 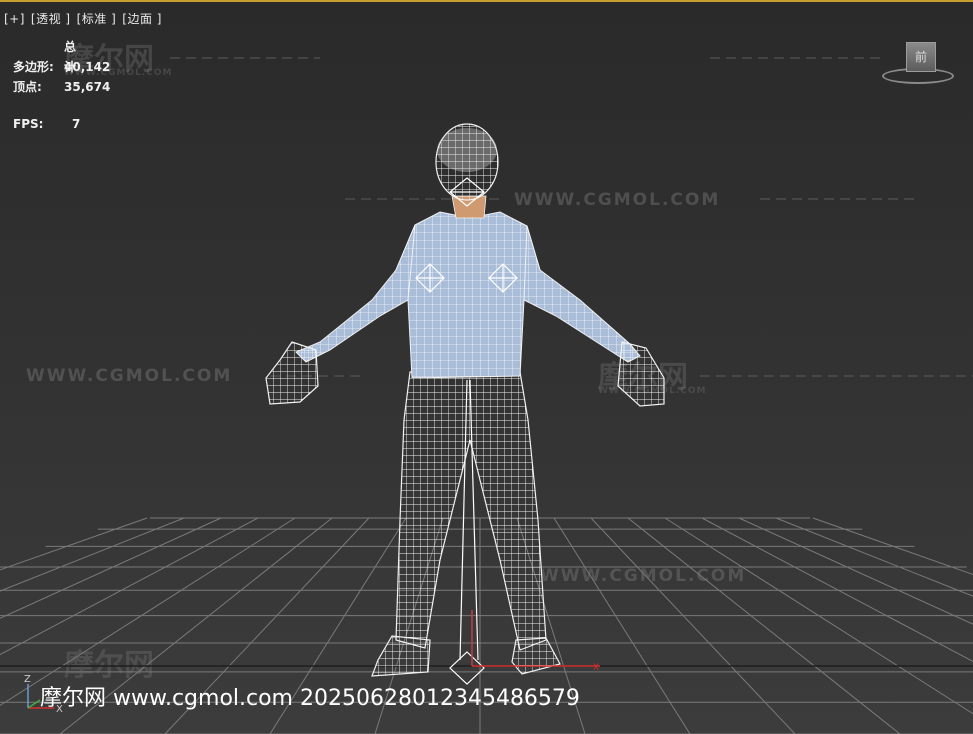 I want to click on viewcube-navigator: 前, so click(x=916, y=63).